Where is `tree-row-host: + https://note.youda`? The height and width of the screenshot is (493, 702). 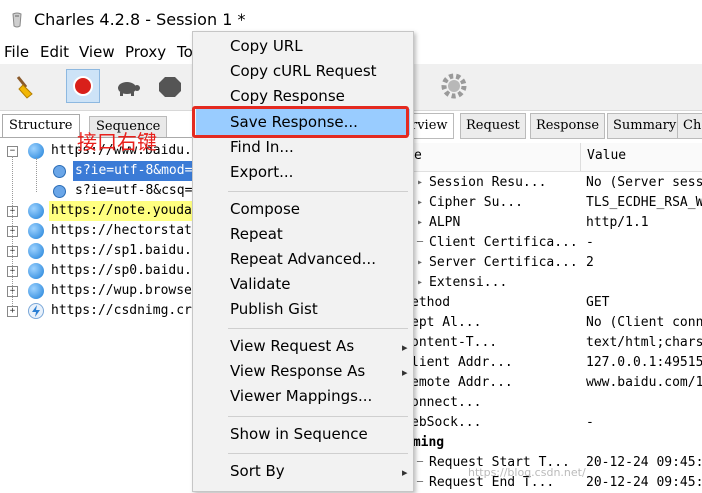
tree-row-host: + https://note.youda is located at coordinates (98, 211).